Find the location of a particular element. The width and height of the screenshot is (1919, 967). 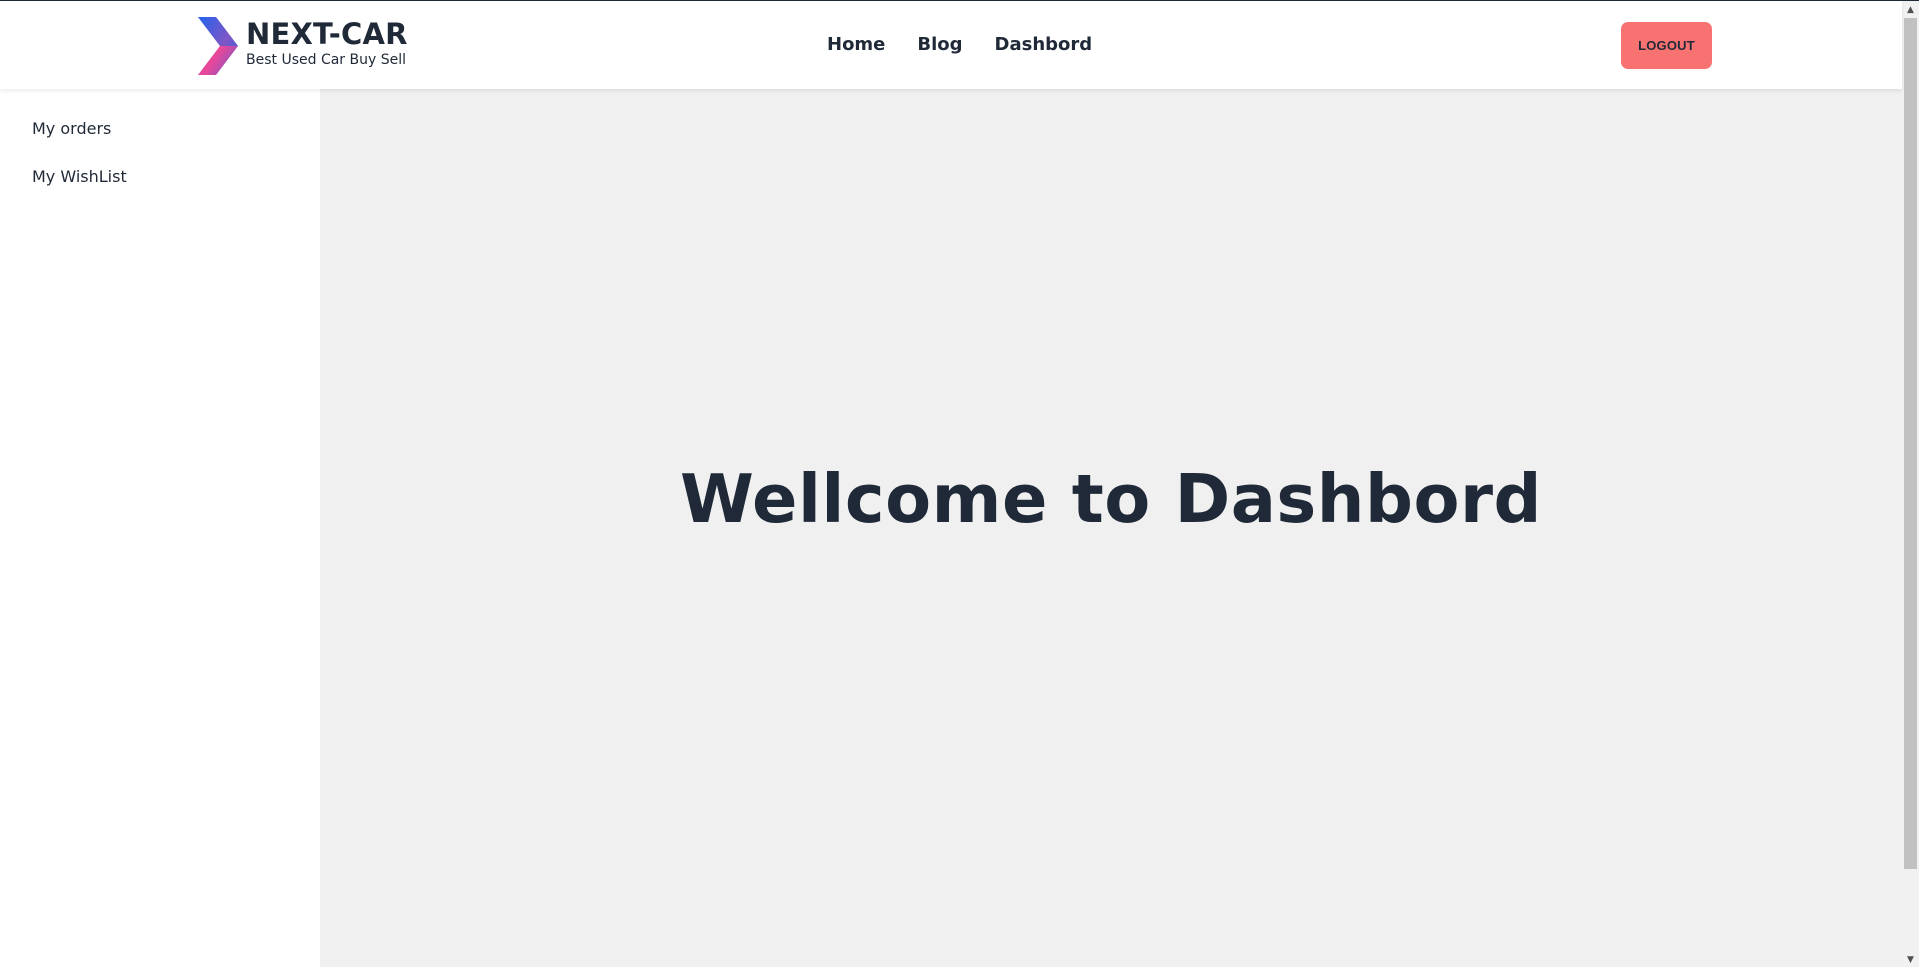

chevron-up-icon: ▲ is located at coordinates (1910, 9).